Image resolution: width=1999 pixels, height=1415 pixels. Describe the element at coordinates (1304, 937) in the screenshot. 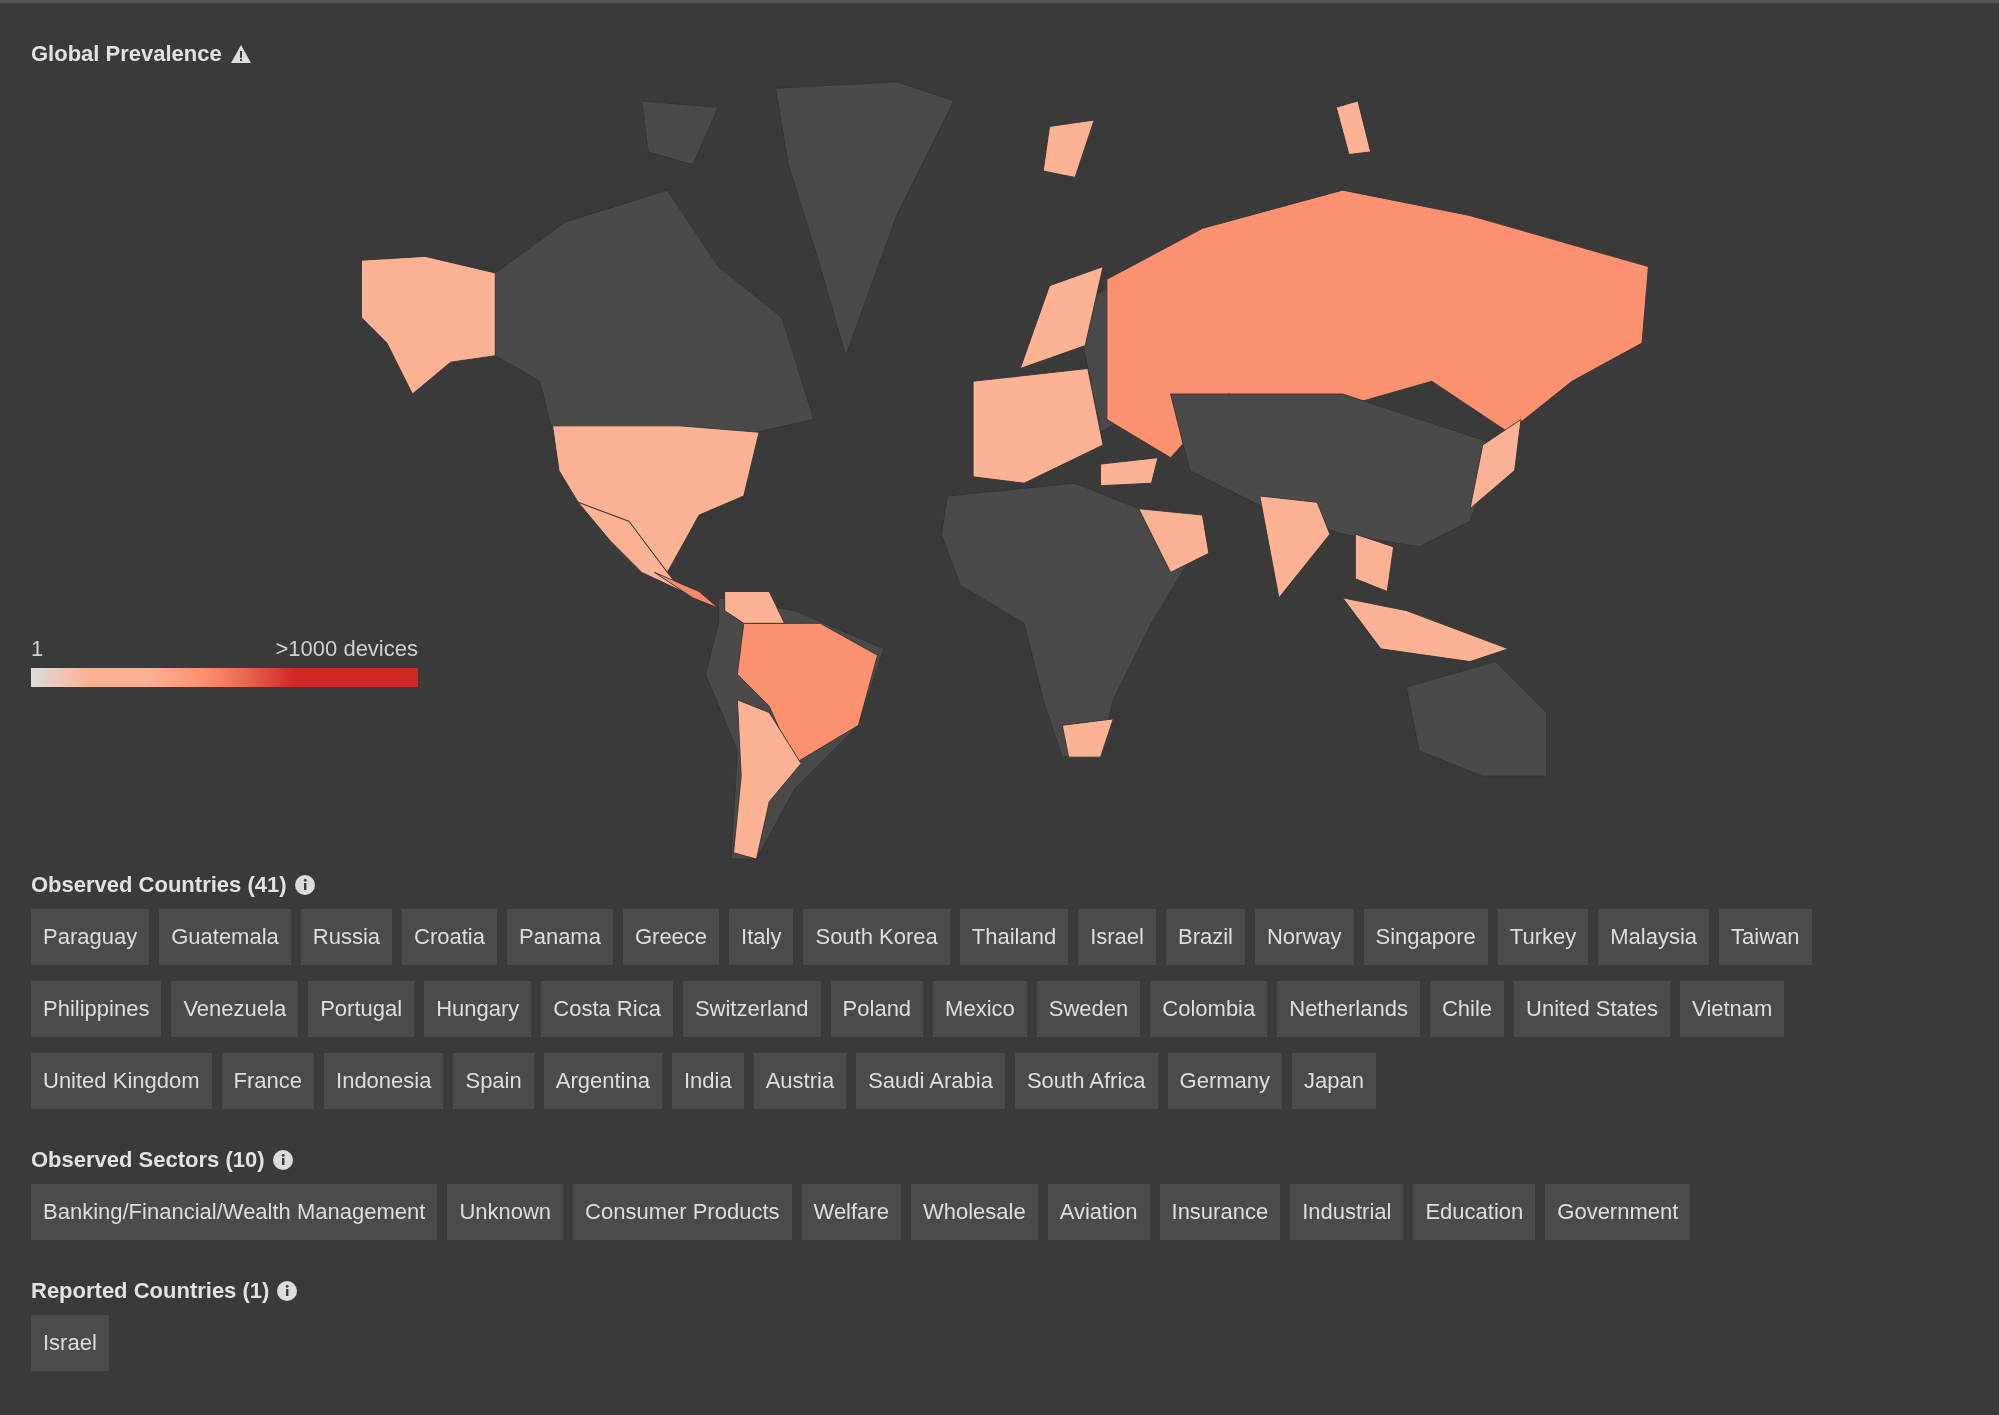

I see `tag: Norway` at that location.